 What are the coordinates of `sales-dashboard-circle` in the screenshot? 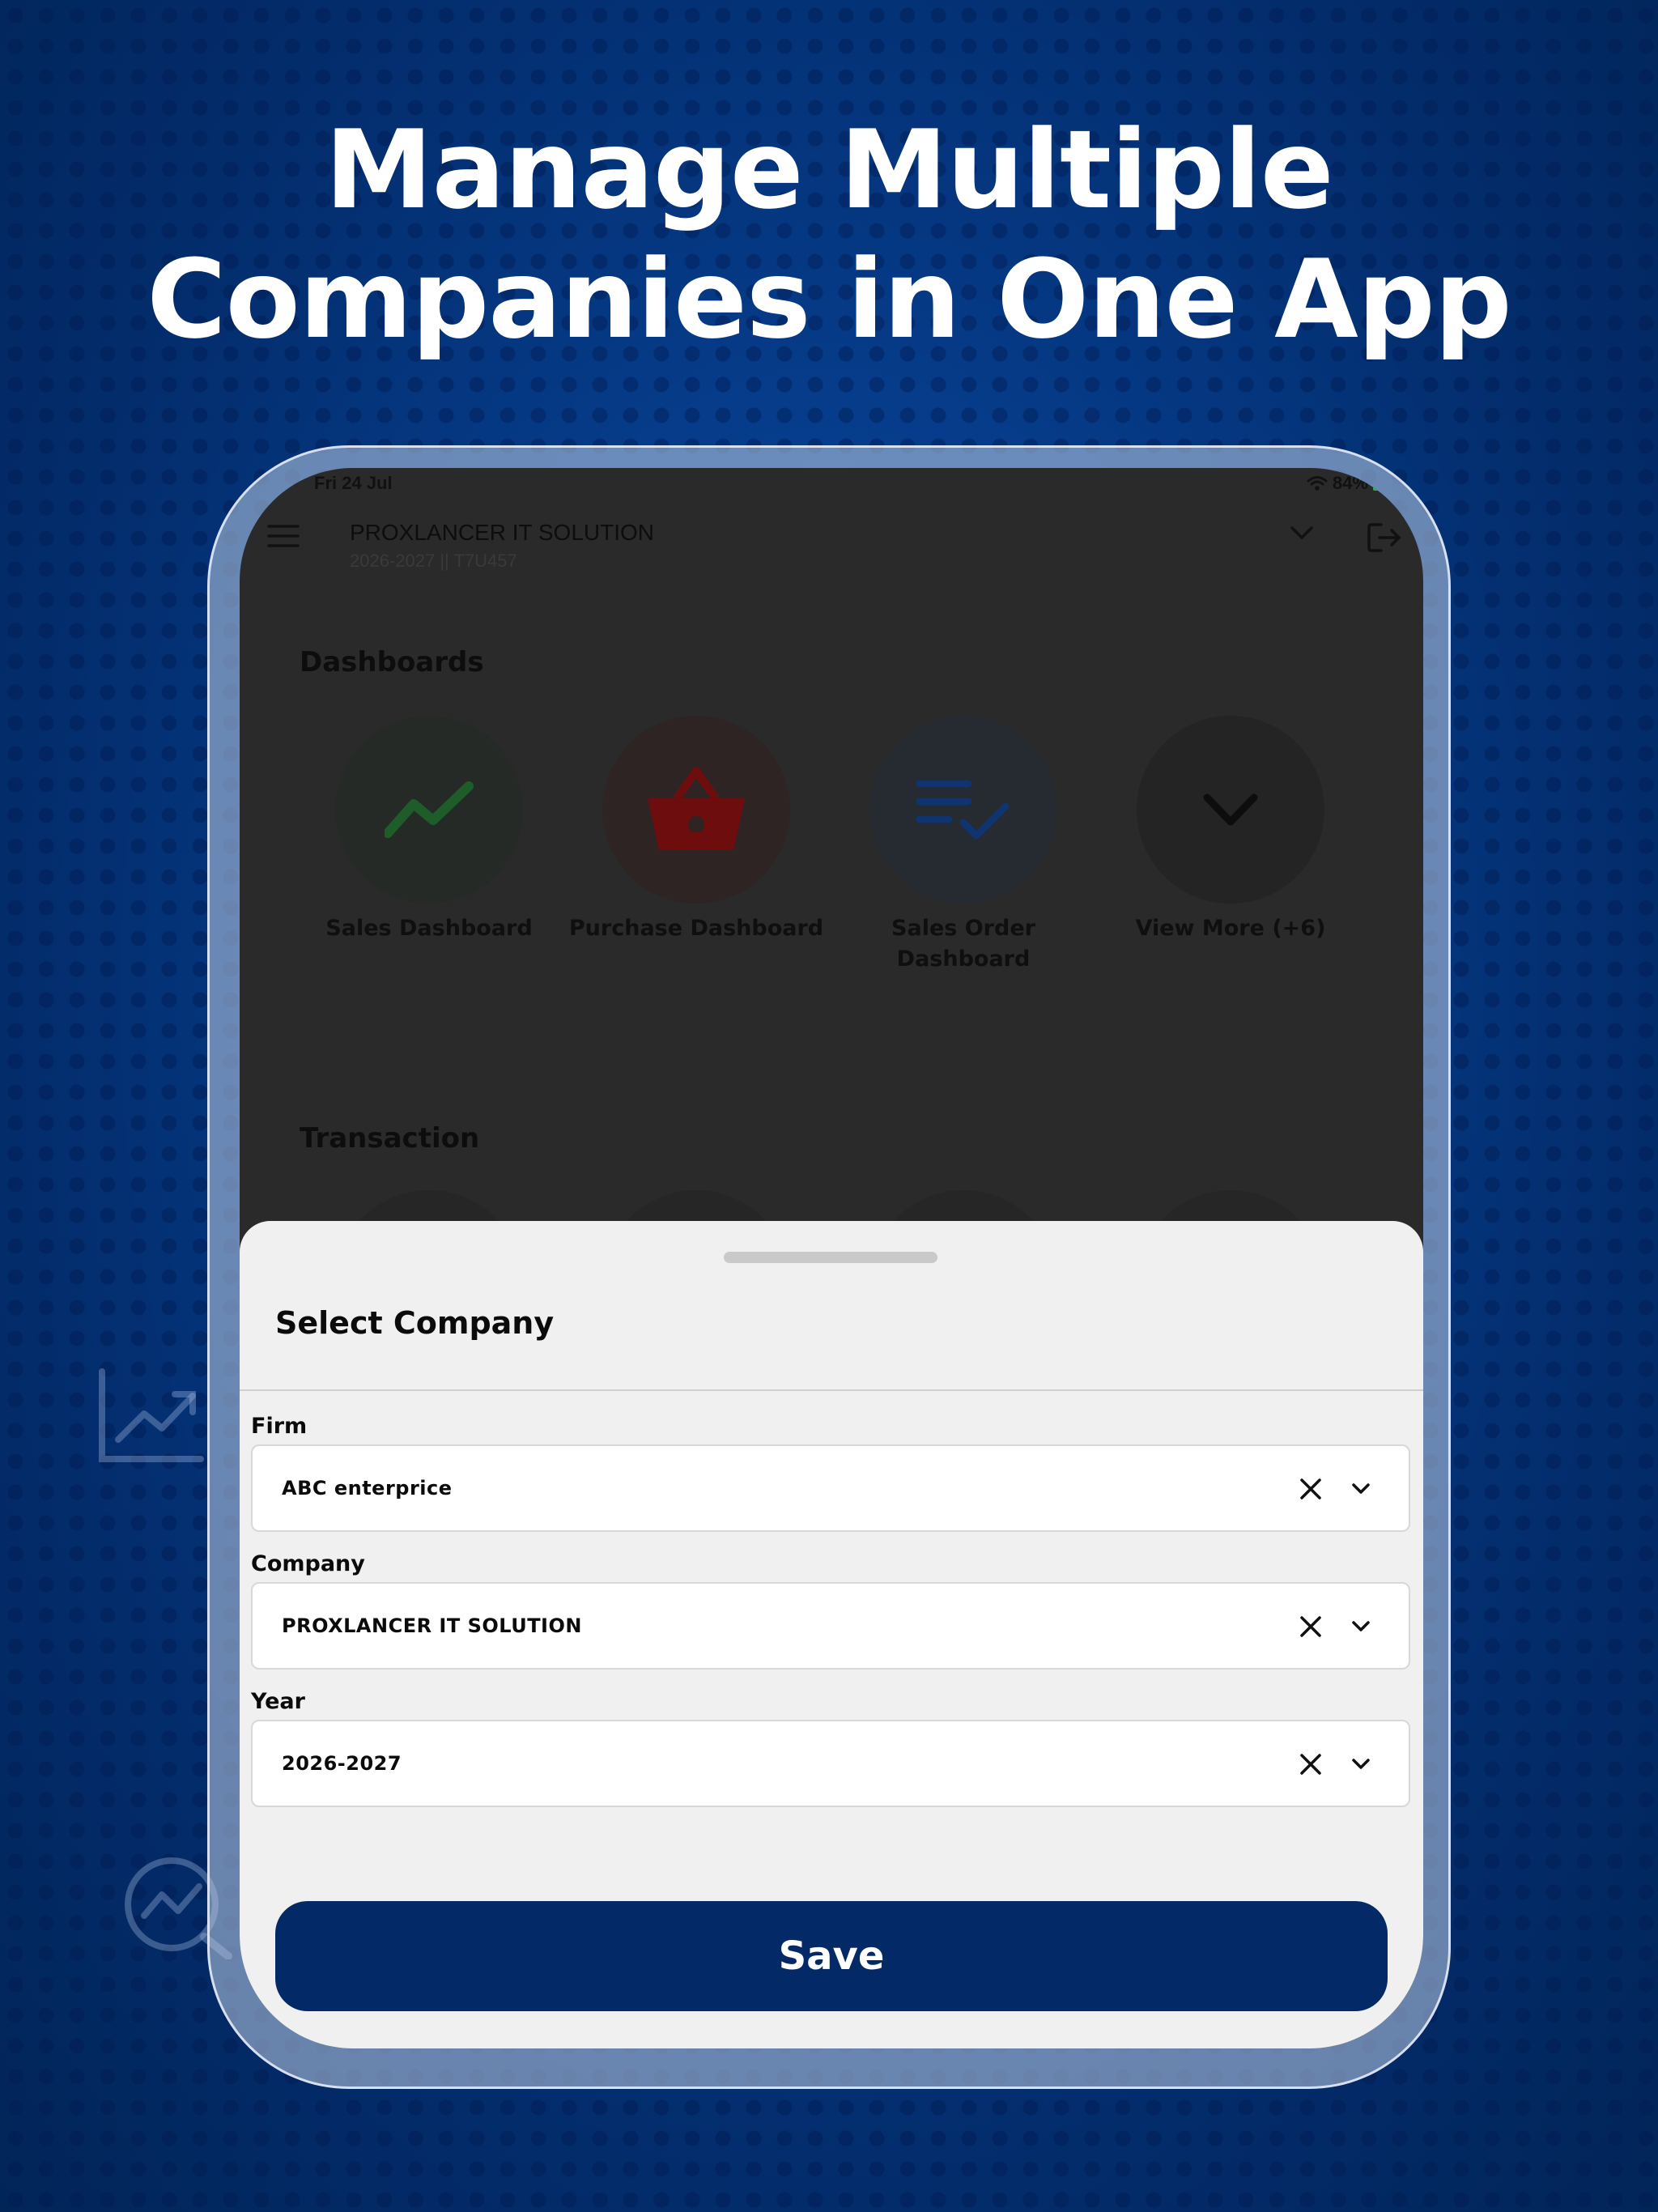 It's located at (429, 810).